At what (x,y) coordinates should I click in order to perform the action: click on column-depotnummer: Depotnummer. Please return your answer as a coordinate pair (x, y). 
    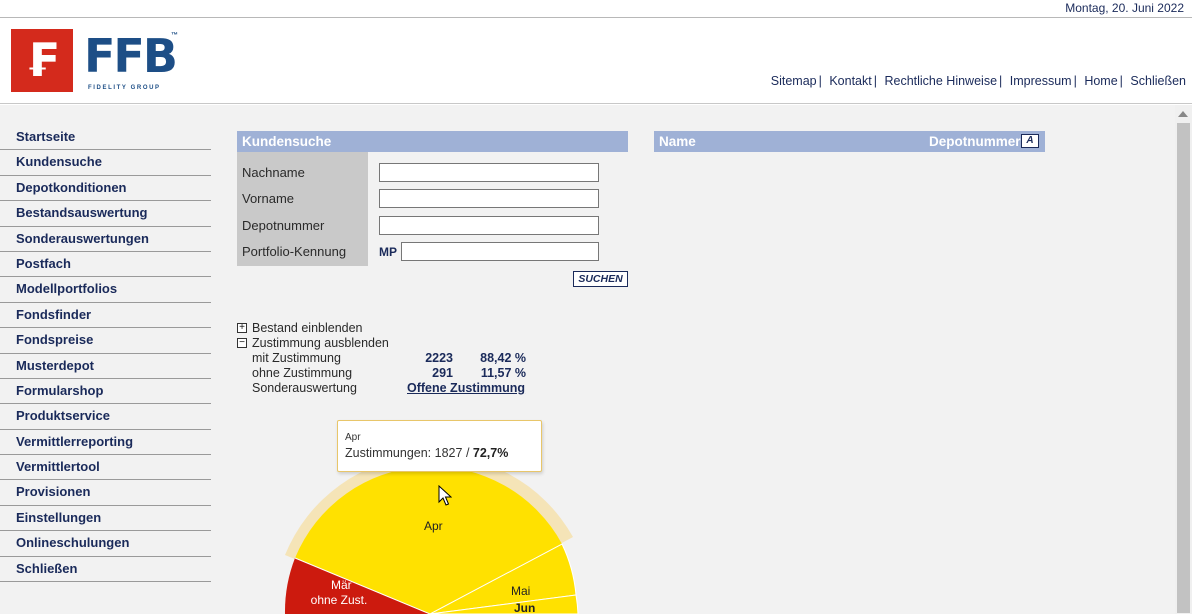
    Looking at the image, I should click on (975, 141).